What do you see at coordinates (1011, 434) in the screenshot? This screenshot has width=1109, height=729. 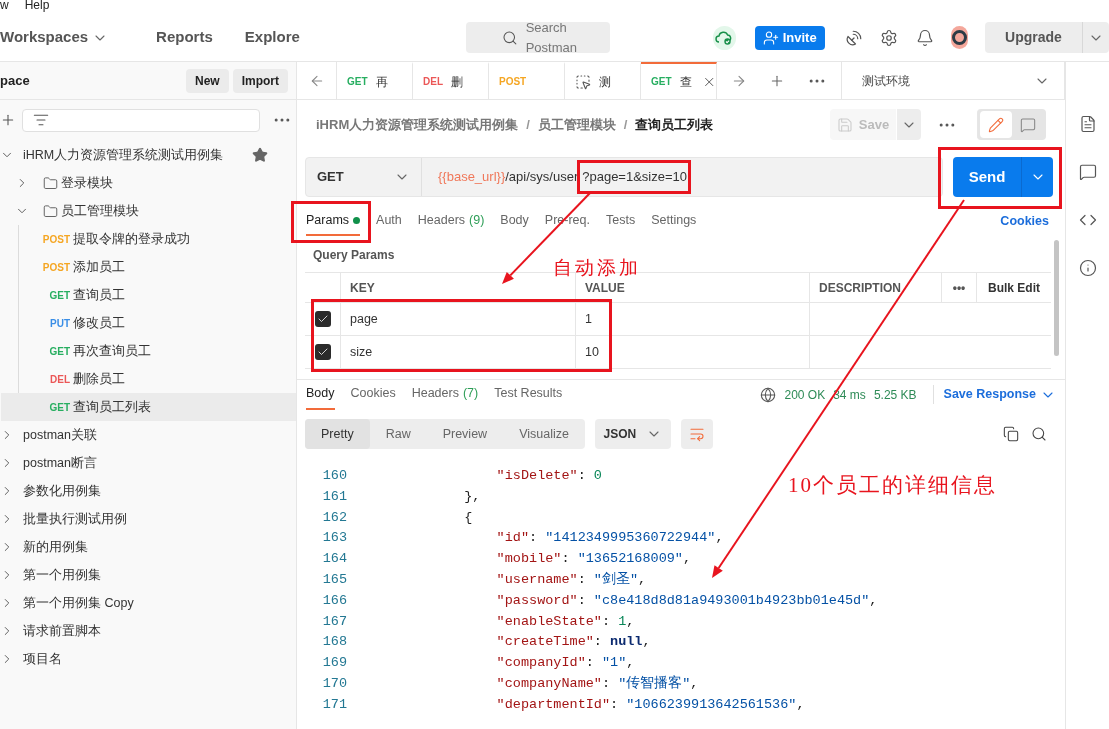 I see `copy-icon` at bounding box center [1011, 434].